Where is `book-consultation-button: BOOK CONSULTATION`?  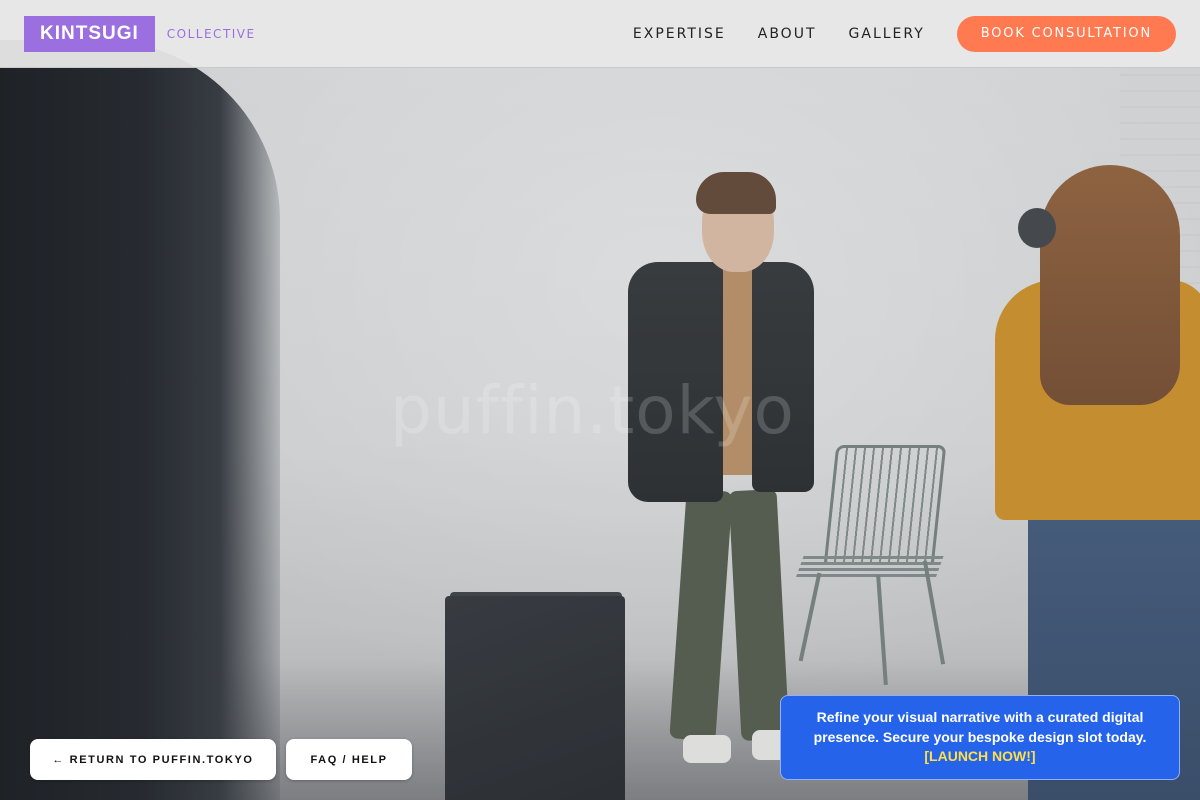
book-consultation-button: BOOK CONSULTATION is located at coordinates (1066, 33).